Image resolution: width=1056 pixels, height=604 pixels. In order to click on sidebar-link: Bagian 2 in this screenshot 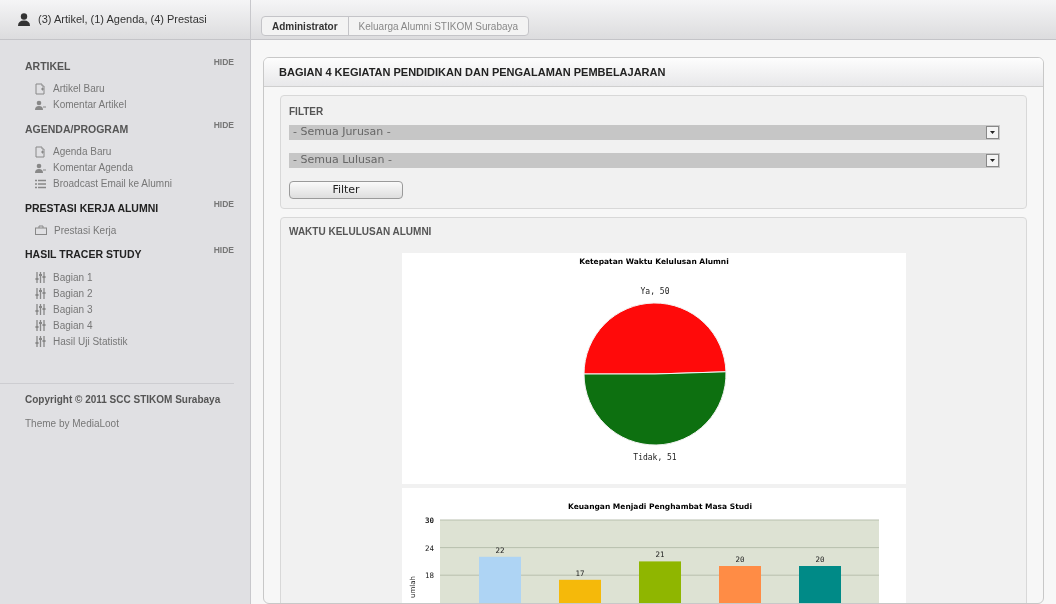, I will do `click(73, 293)`.